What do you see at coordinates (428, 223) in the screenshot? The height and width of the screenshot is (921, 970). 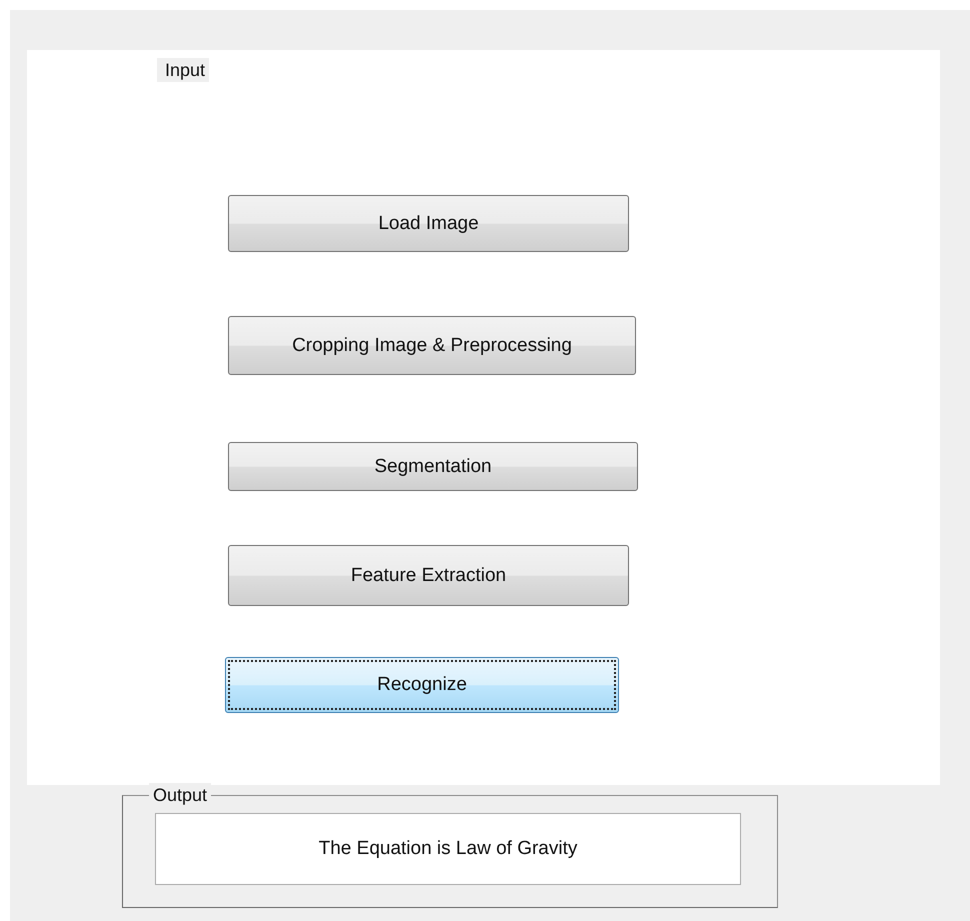 I see `action-button: Load Image` at bounding box center [428, 223].